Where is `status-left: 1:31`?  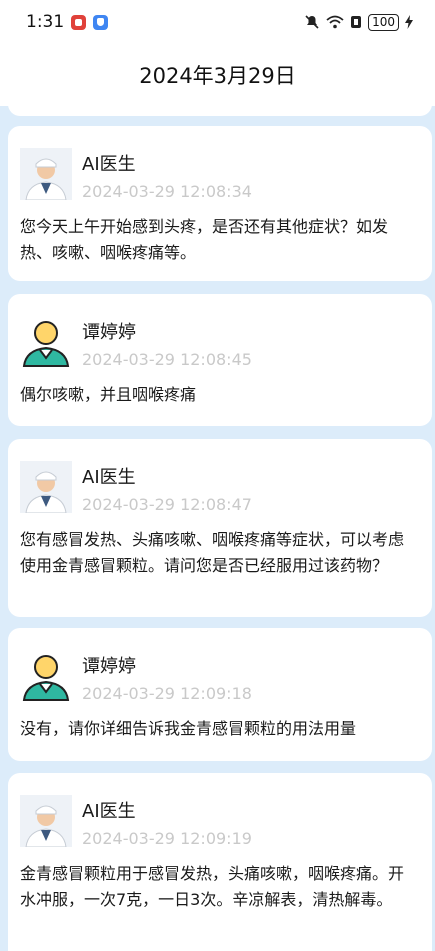 status-left: 1:31 is located at coordinates (67, 22).